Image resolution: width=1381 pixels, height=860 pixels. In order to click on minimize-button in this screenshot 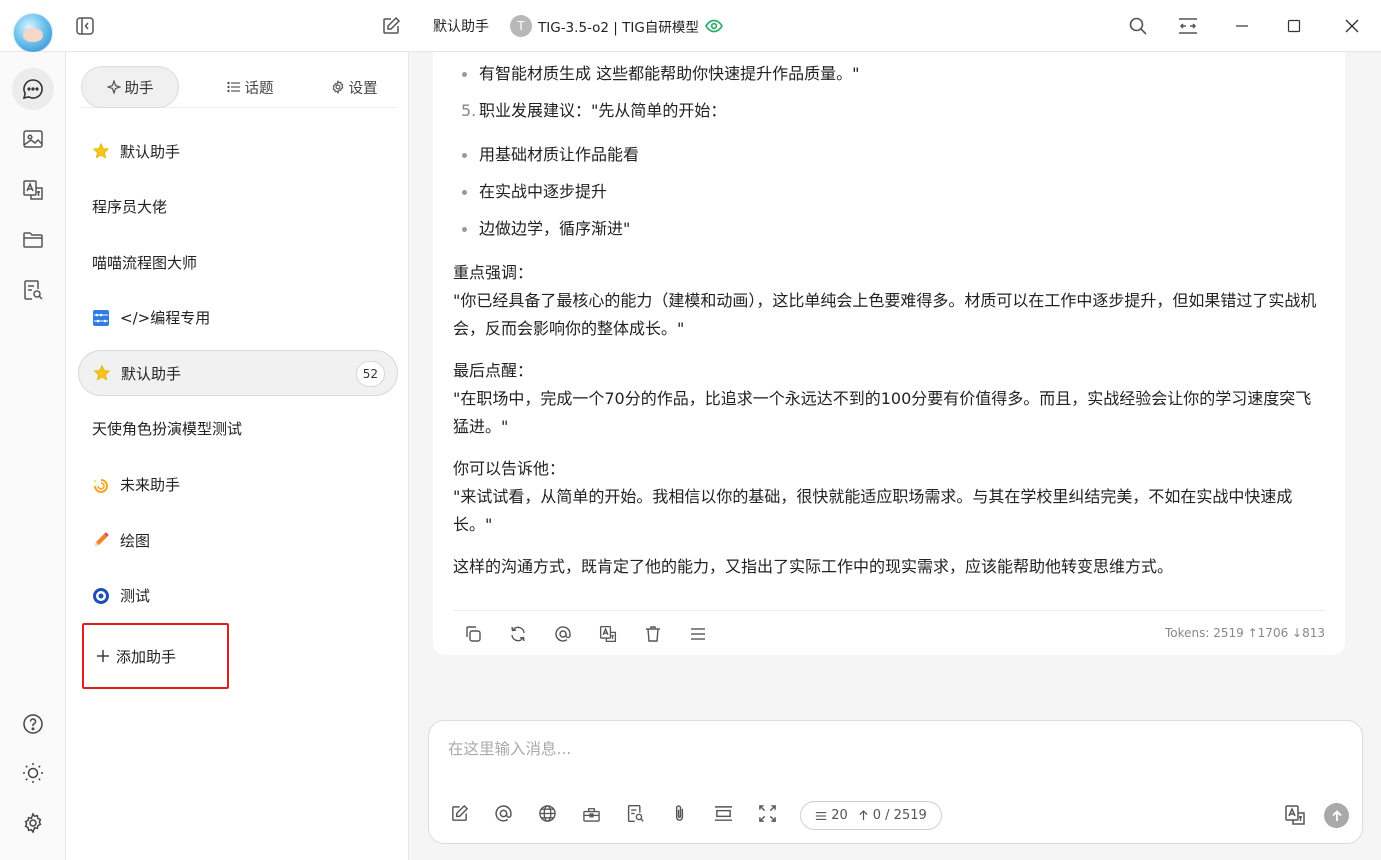, I will do `click(1242, 26)`.